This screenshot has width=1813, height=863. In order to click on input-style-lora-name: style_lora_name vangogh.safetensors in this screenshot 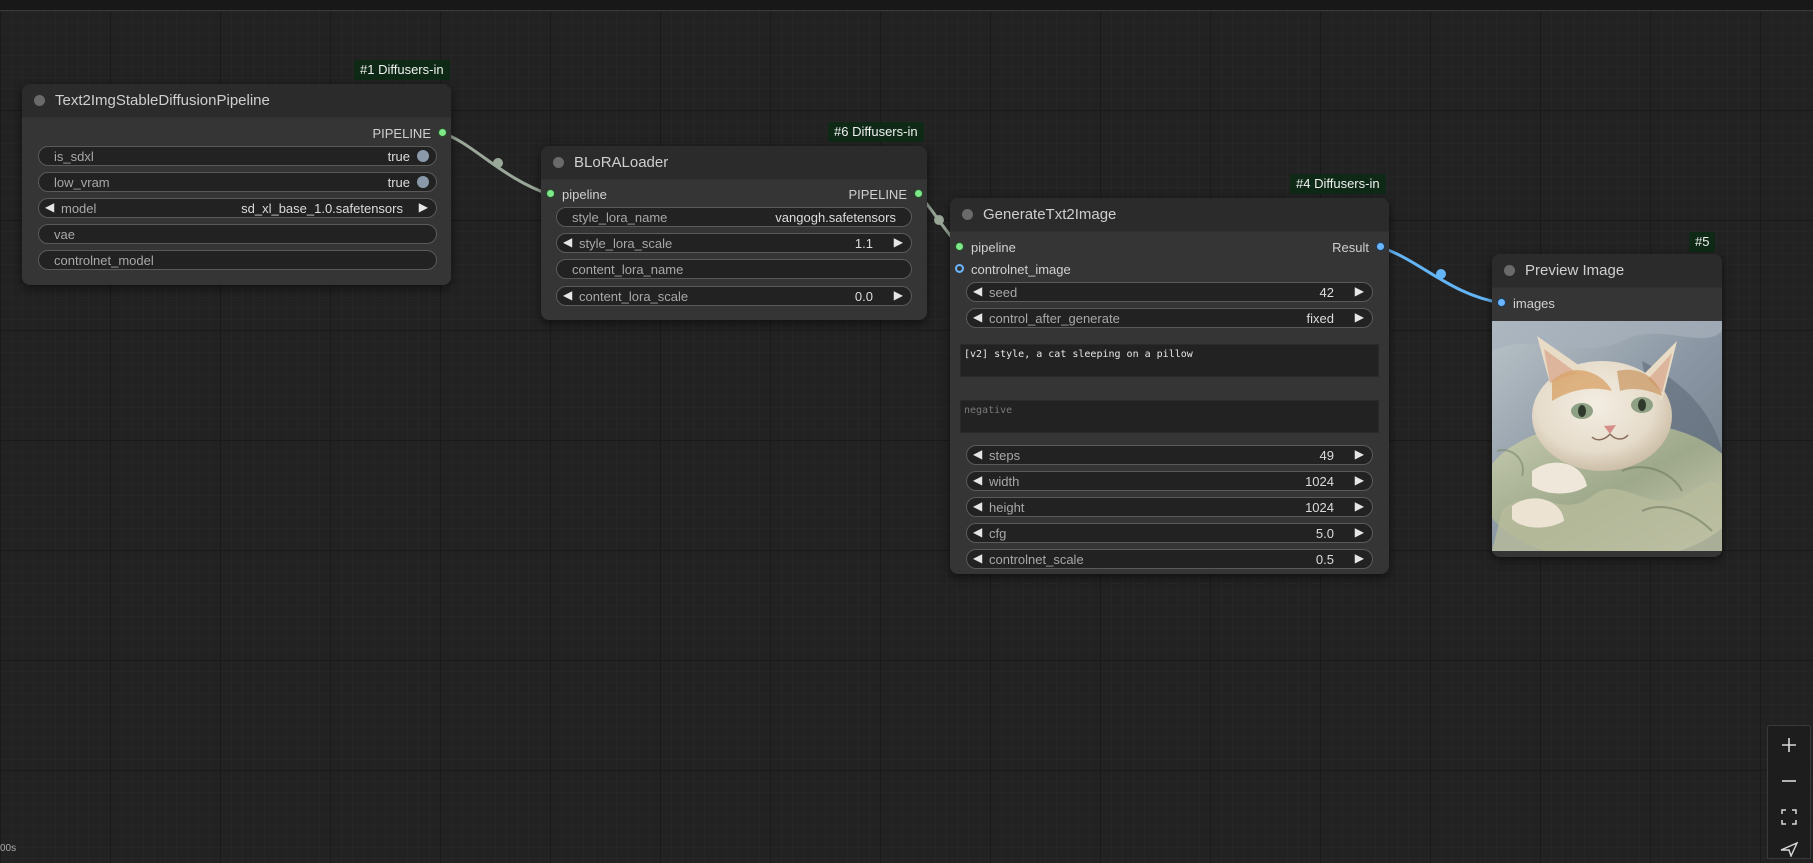, I will do `click(734, 217)`.